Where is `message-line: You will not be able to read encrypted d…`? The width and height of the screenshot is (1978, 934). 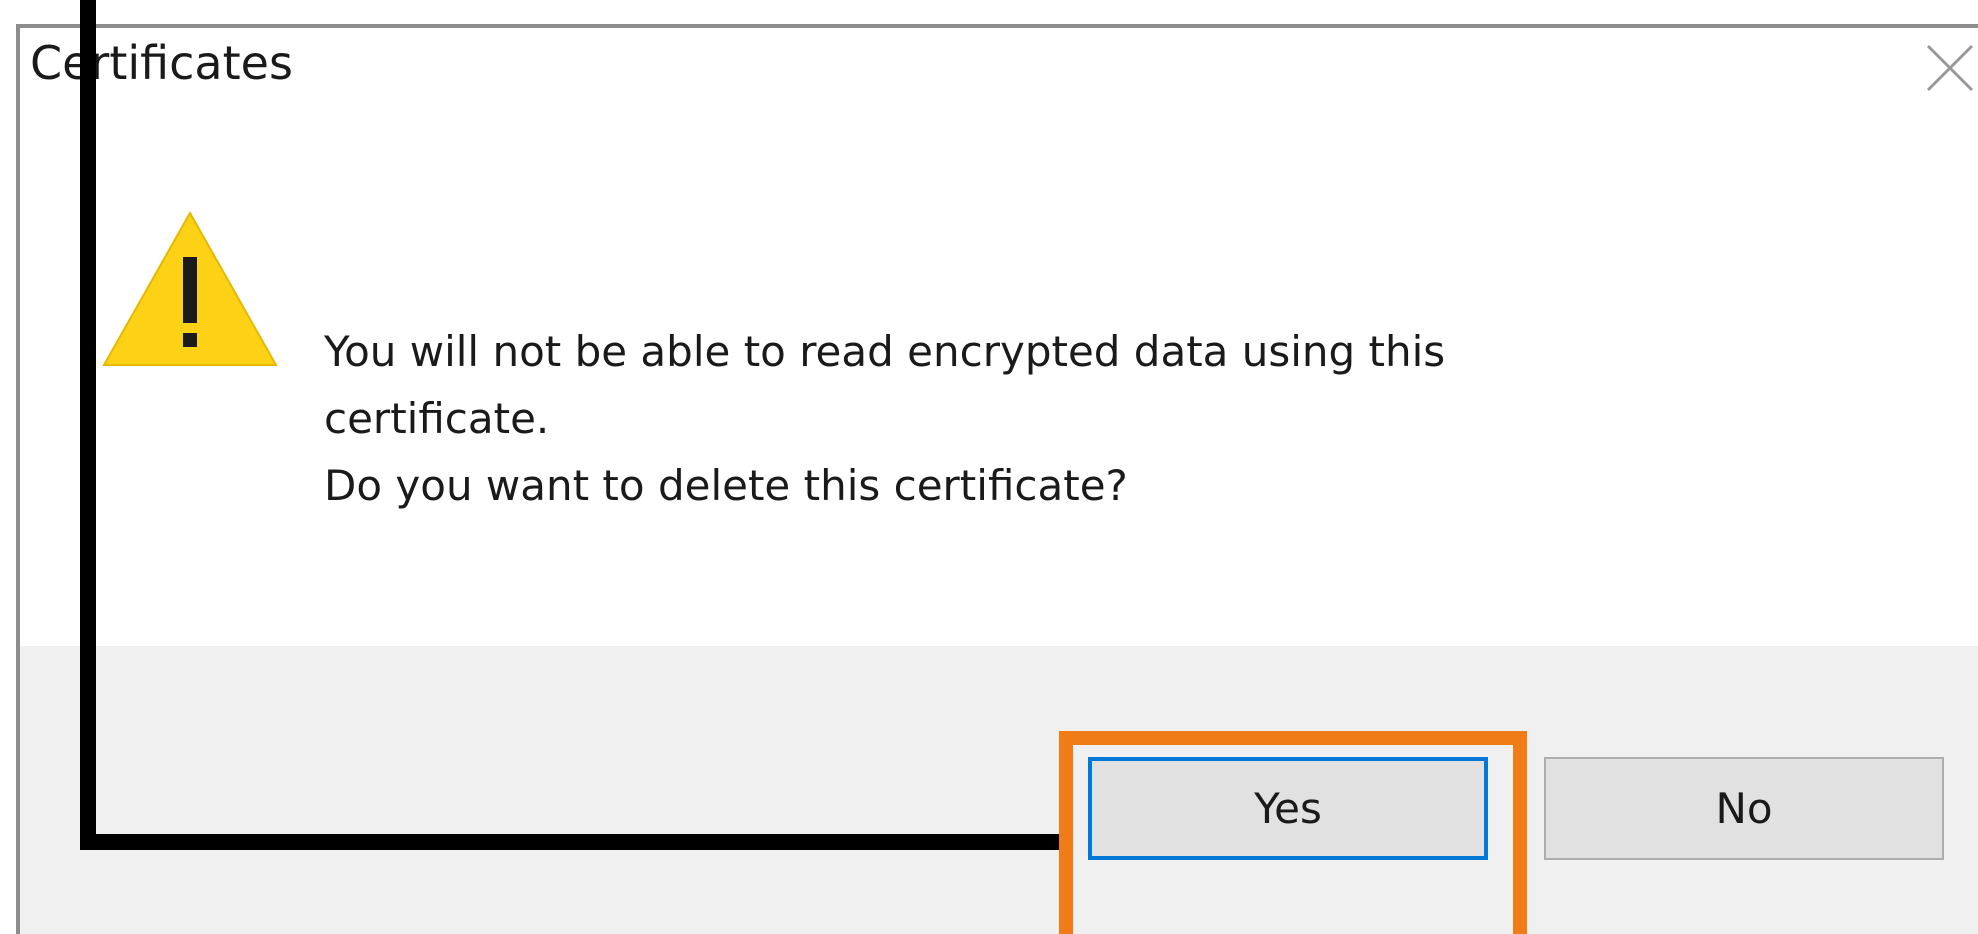 message-line: You will not be able to read encrypted d… is located at coordinates (885, 351).